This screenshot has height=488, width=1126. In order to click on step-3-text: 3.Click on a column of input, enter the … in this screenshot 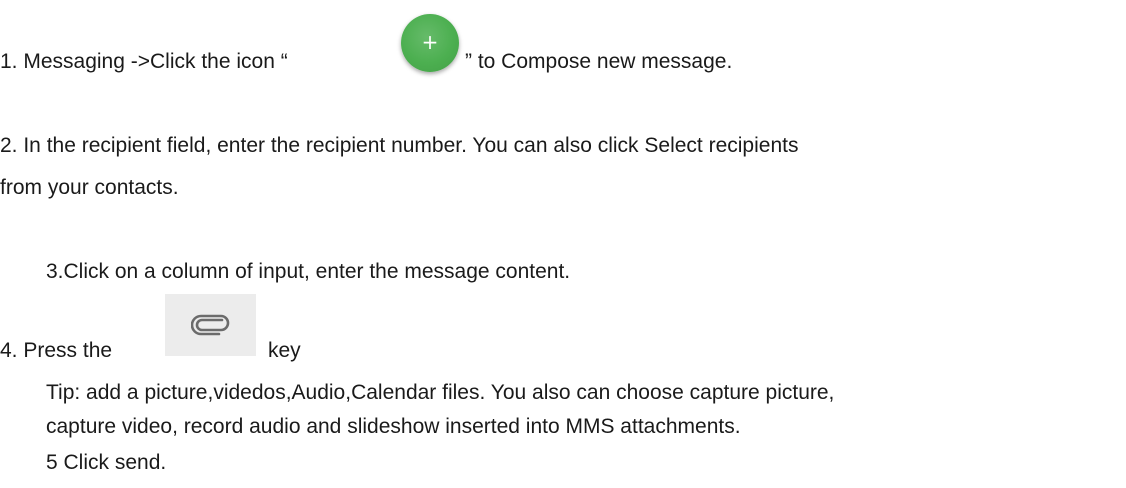, I will do `click(308, 271)`.